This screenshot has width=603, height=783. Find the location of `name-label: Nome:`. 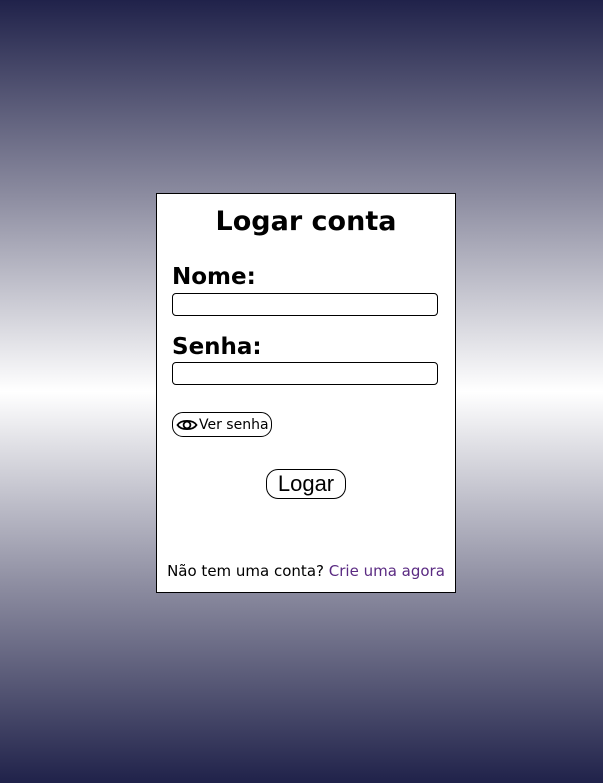

name-label: Nome: is located at coordinates (214, 277).